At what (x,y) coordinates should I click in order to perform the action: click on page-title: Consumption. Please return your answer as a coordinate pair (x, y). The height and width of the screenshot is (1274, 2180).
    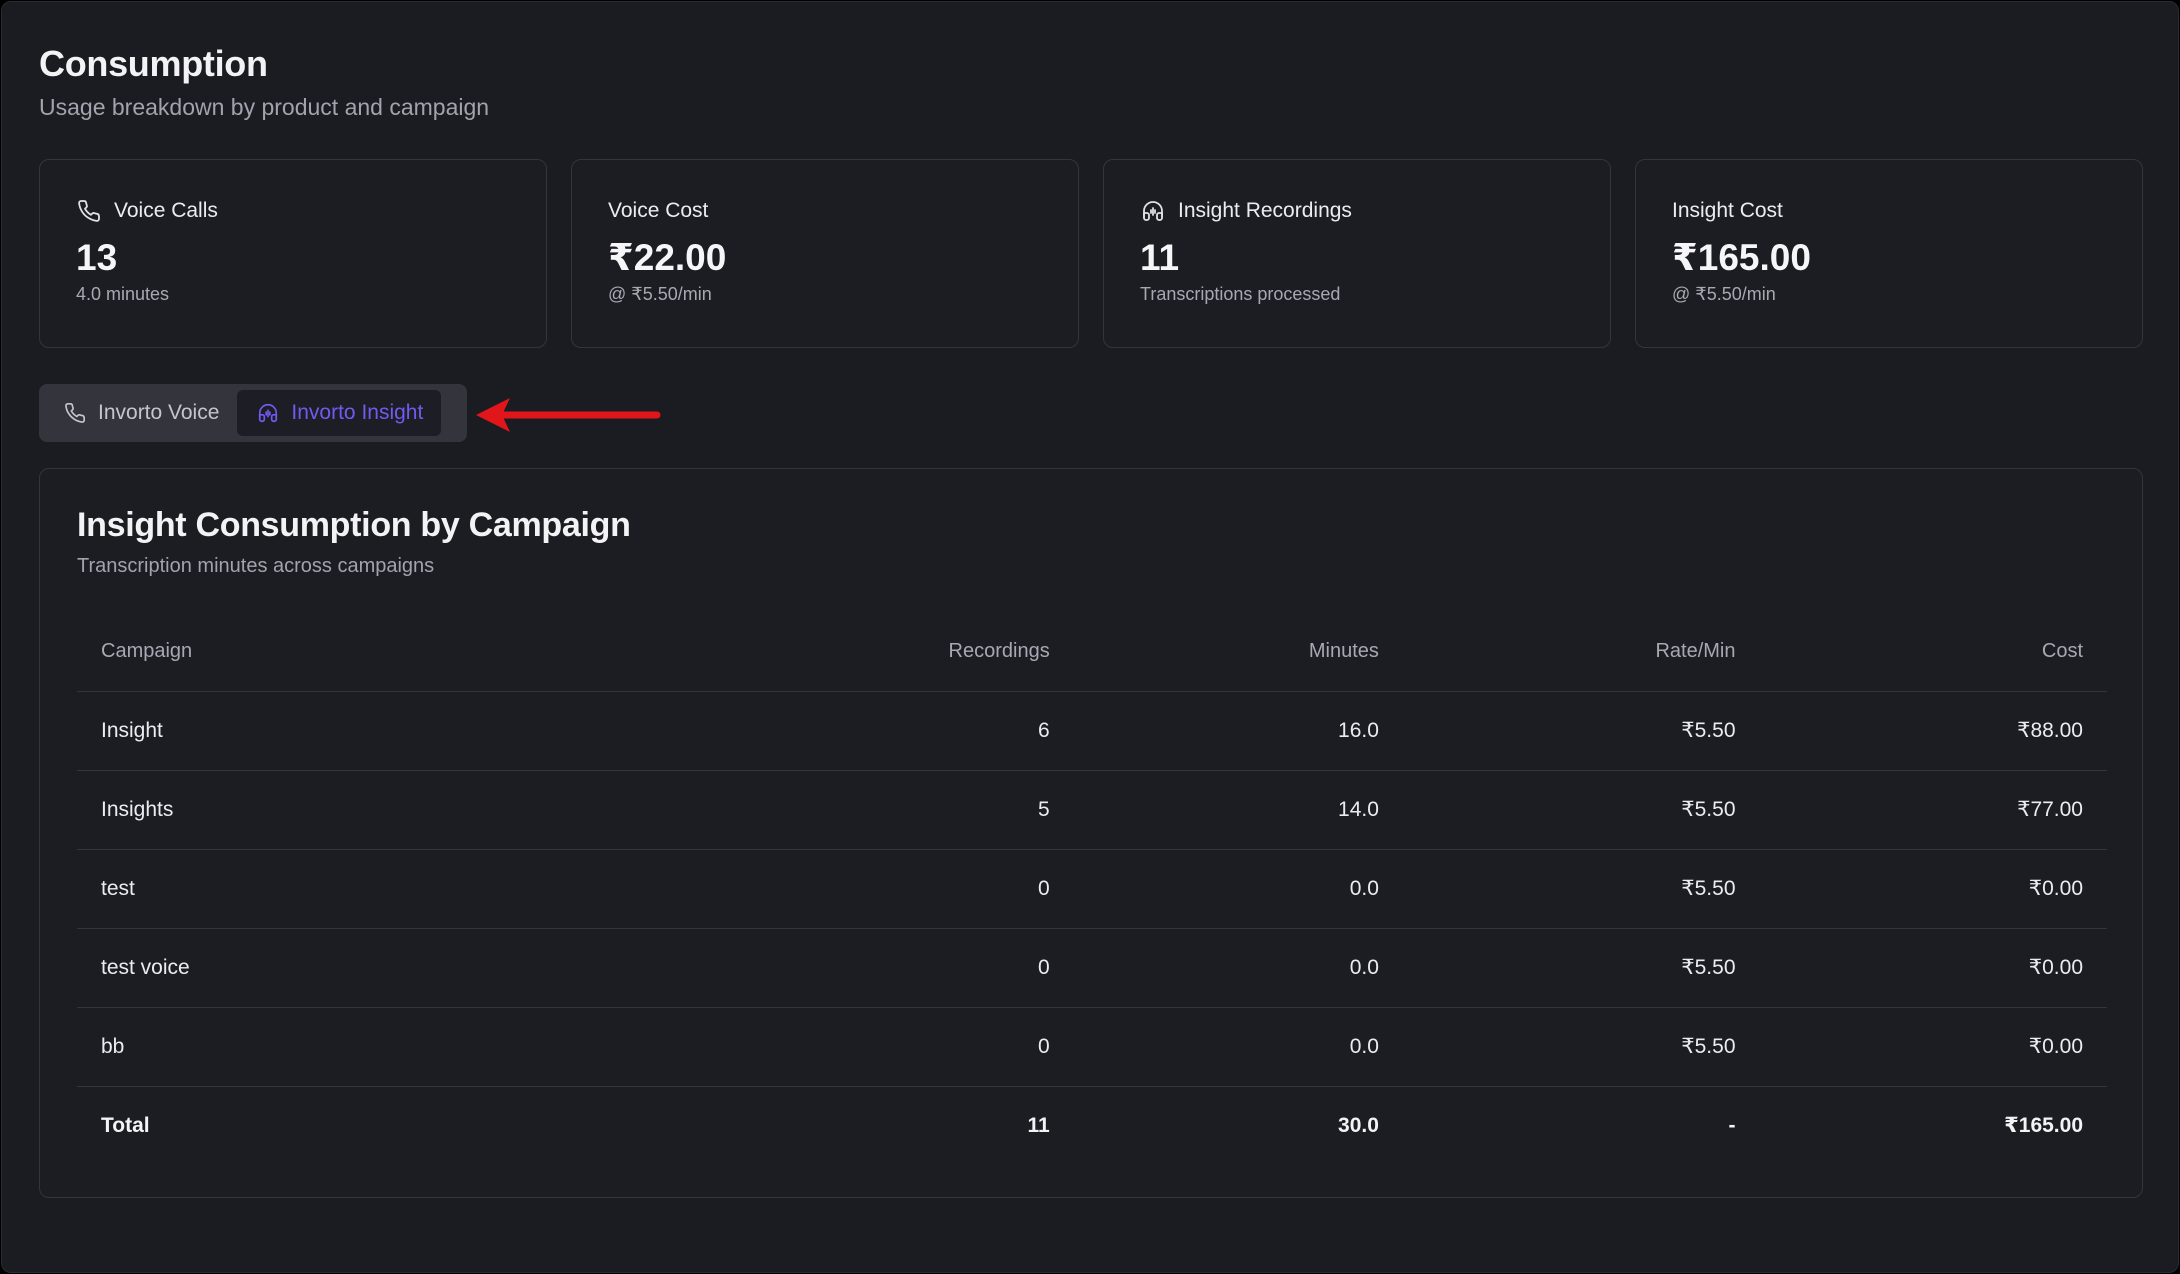
    Looking at the image, I should click on (153, 63).